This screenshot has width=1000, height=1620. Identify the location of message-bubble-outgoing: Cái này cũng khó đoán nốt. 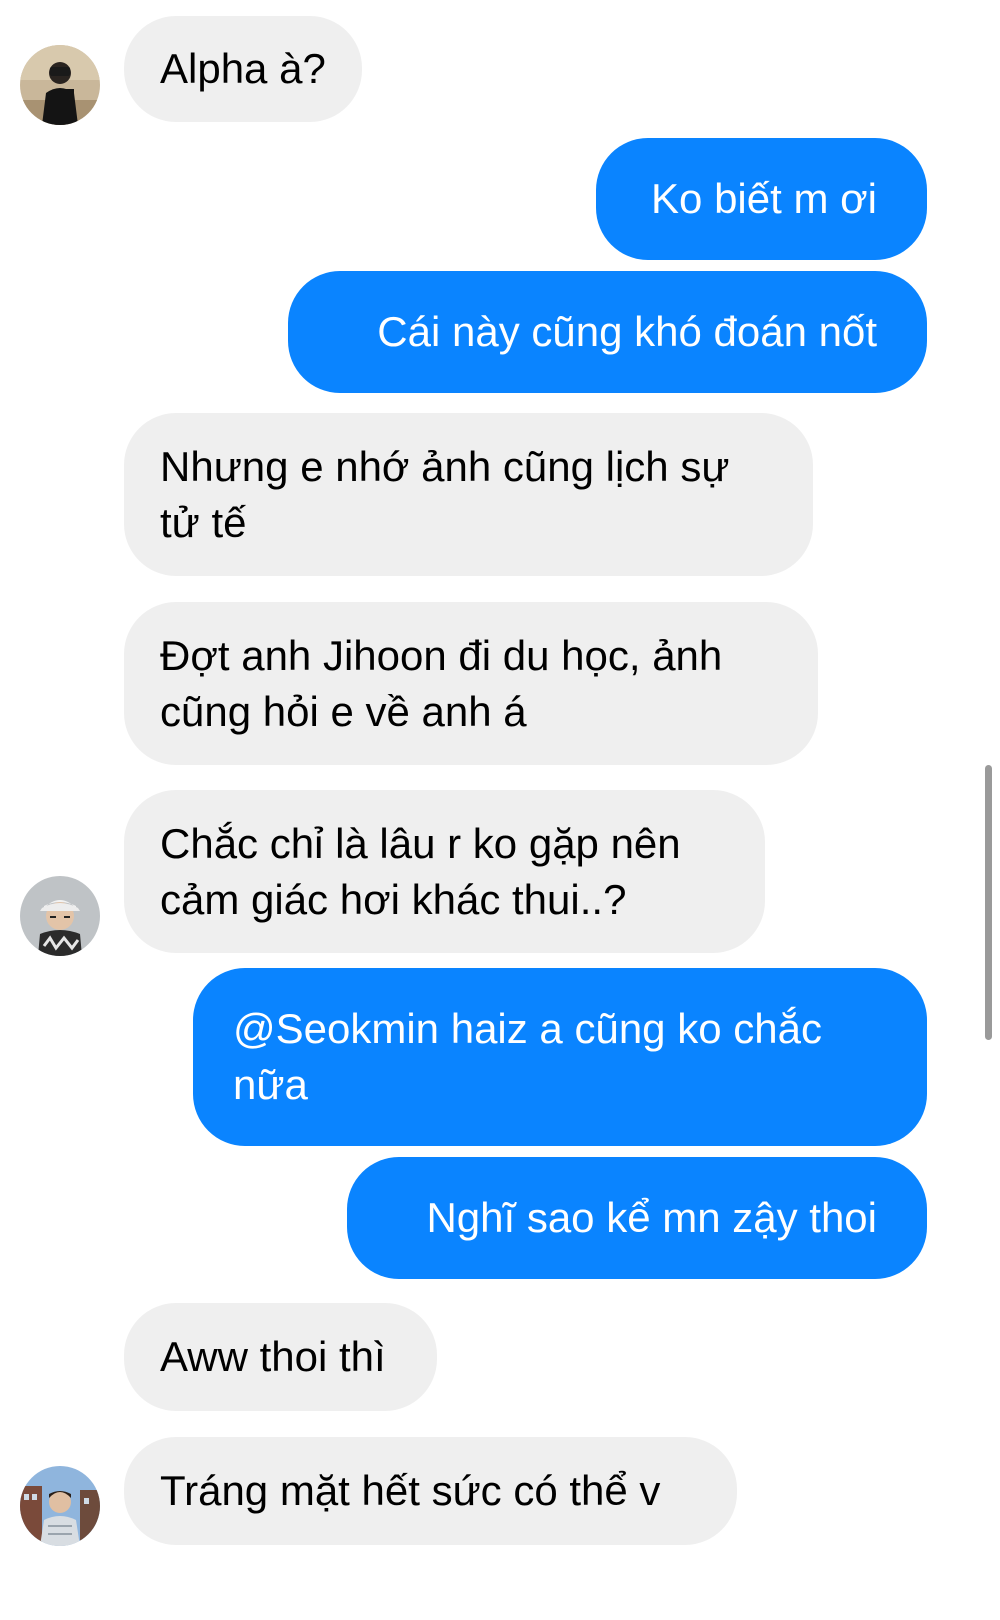
(607, 332).